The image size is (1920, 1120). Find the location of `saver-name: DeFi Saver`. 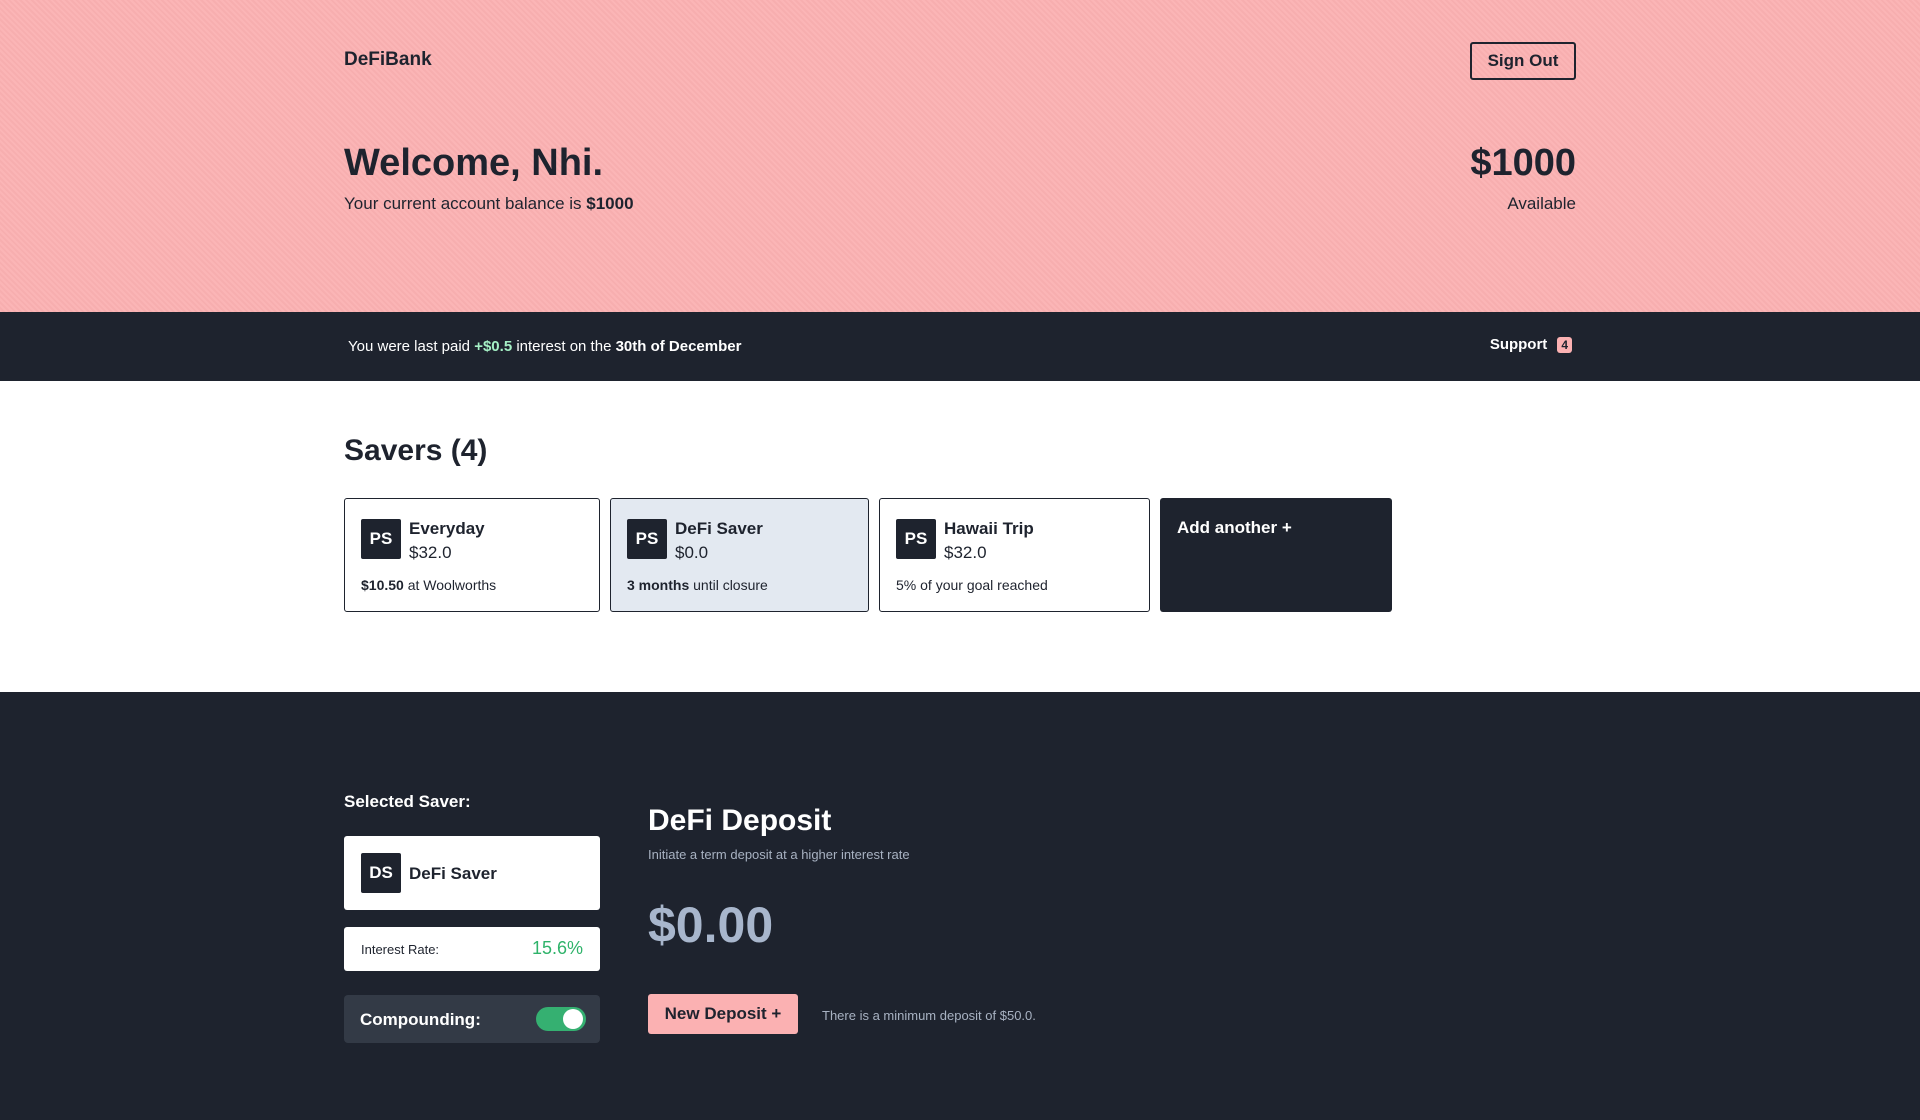

saver-name: DeFi Saver is located at coordinates (719, 528).